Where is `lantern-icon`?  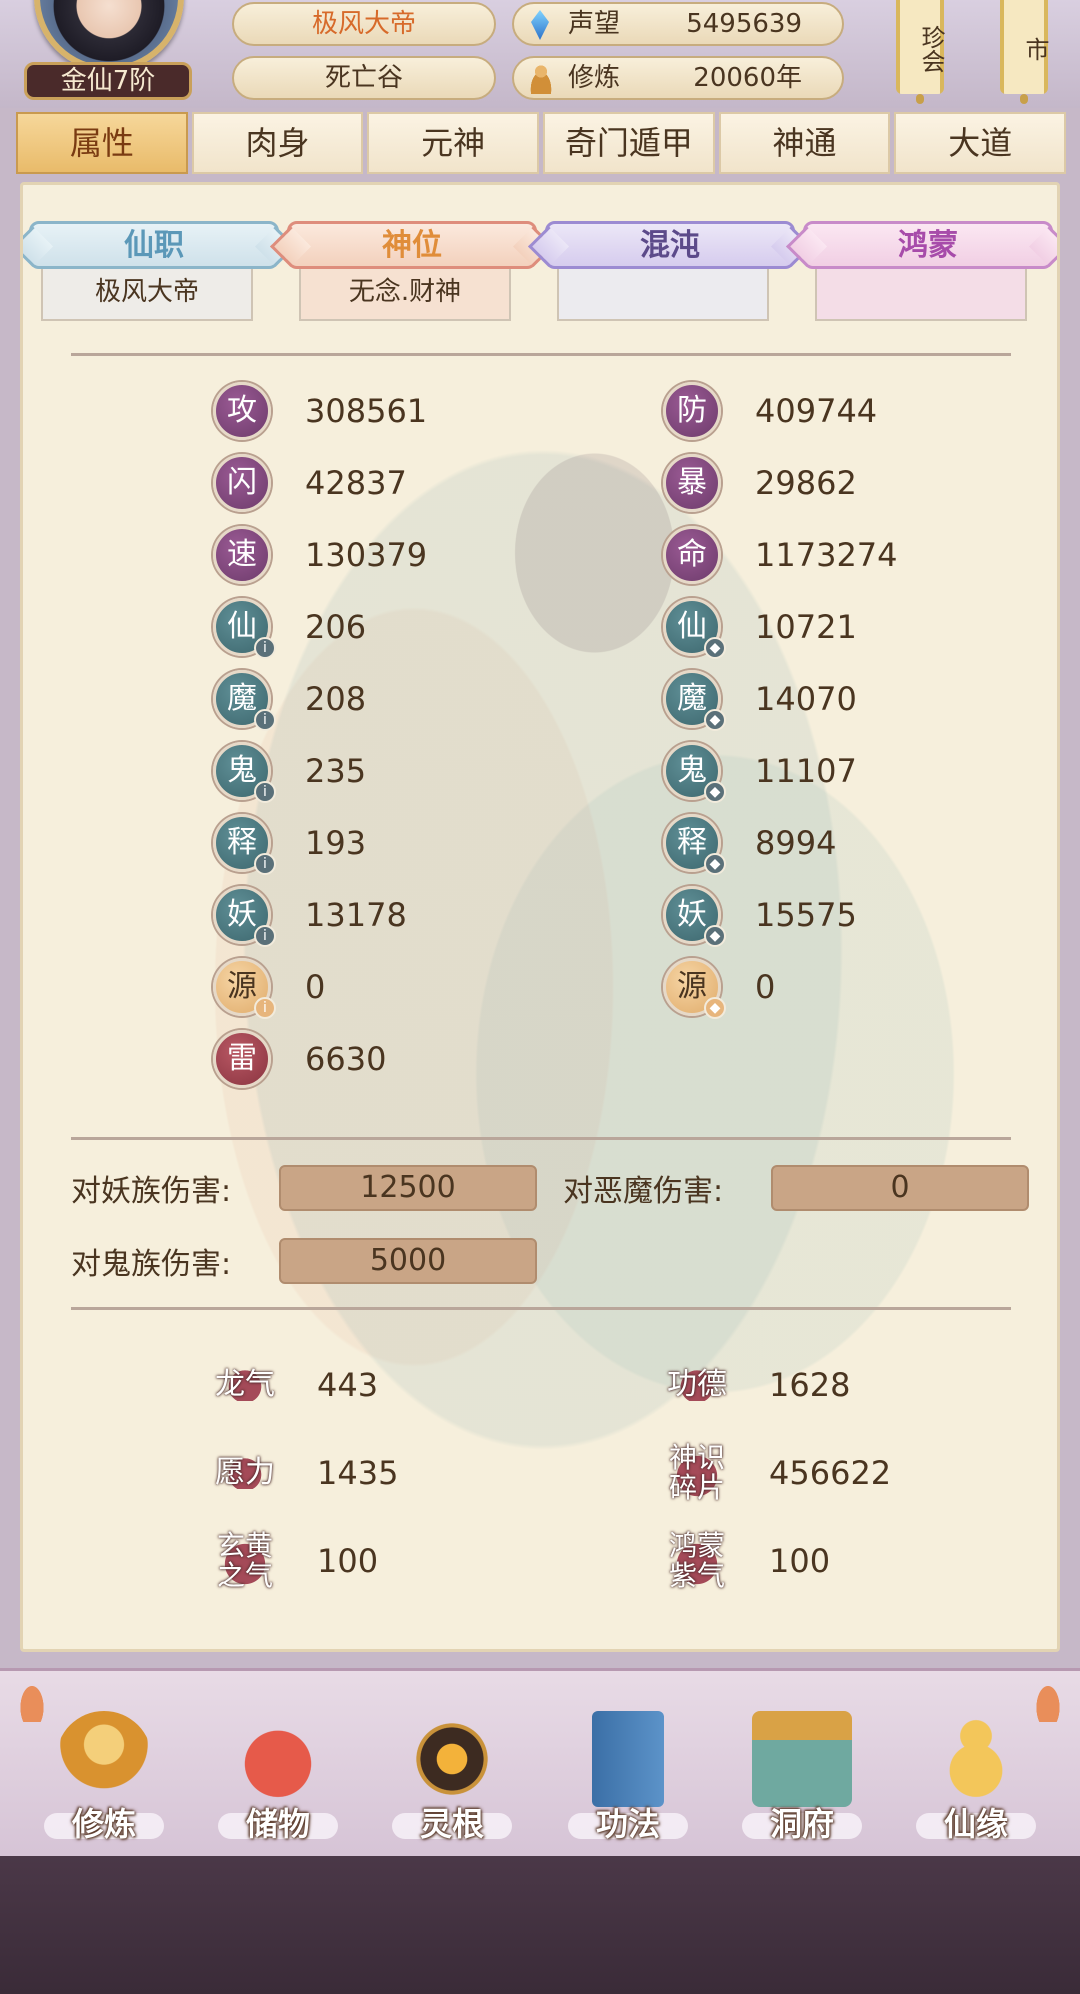
lantern-icon is located at coordinates (32, 1698).